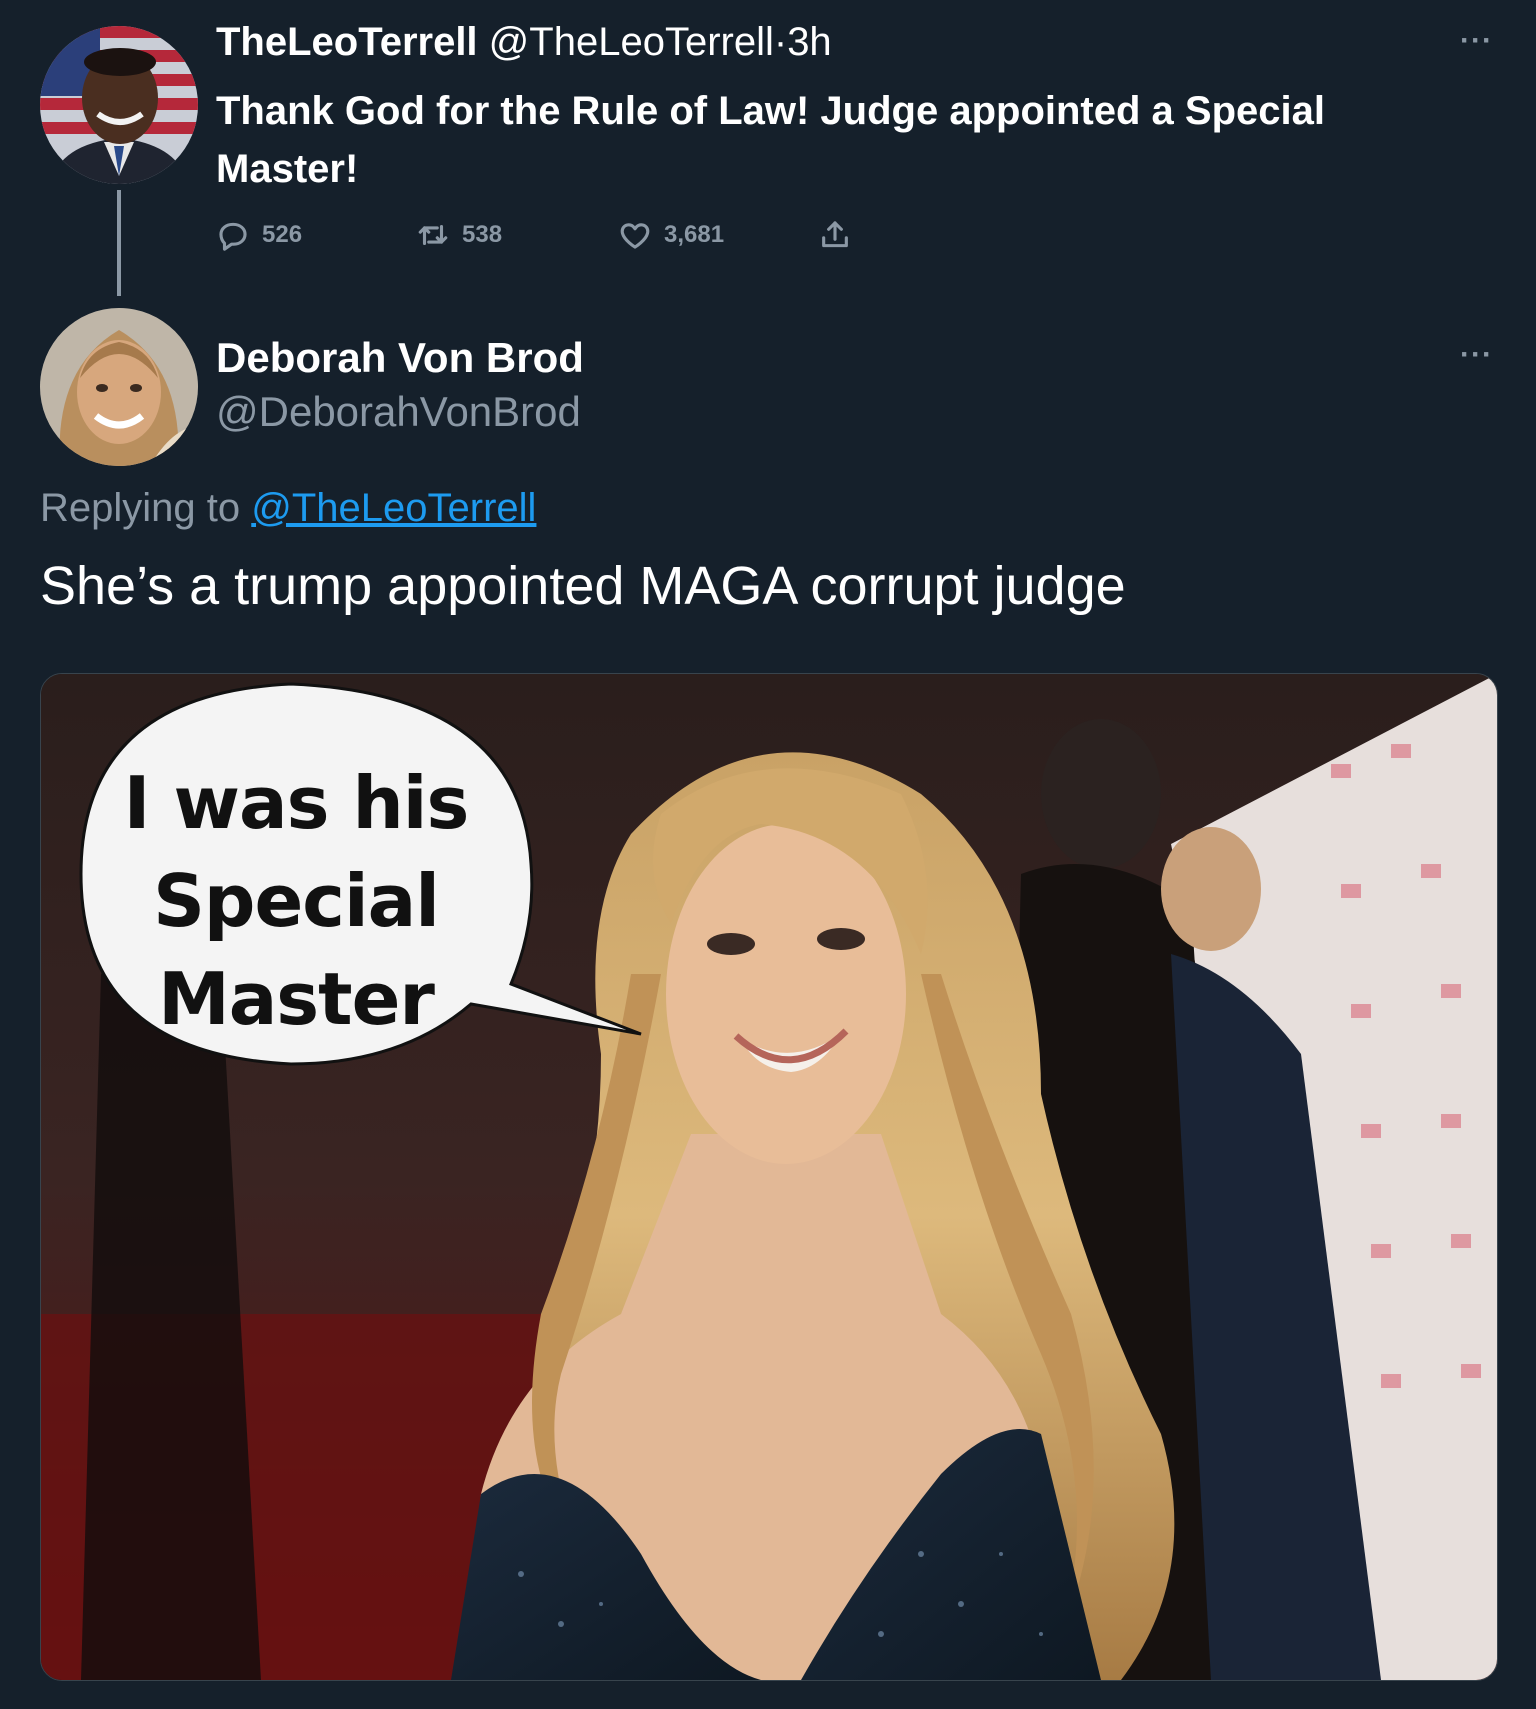 The height and width of the screenshot is (1709, 1536). Describe the element at coordinates (694, 234) in the screenshot. I see `like-count: 3,681` at that location.